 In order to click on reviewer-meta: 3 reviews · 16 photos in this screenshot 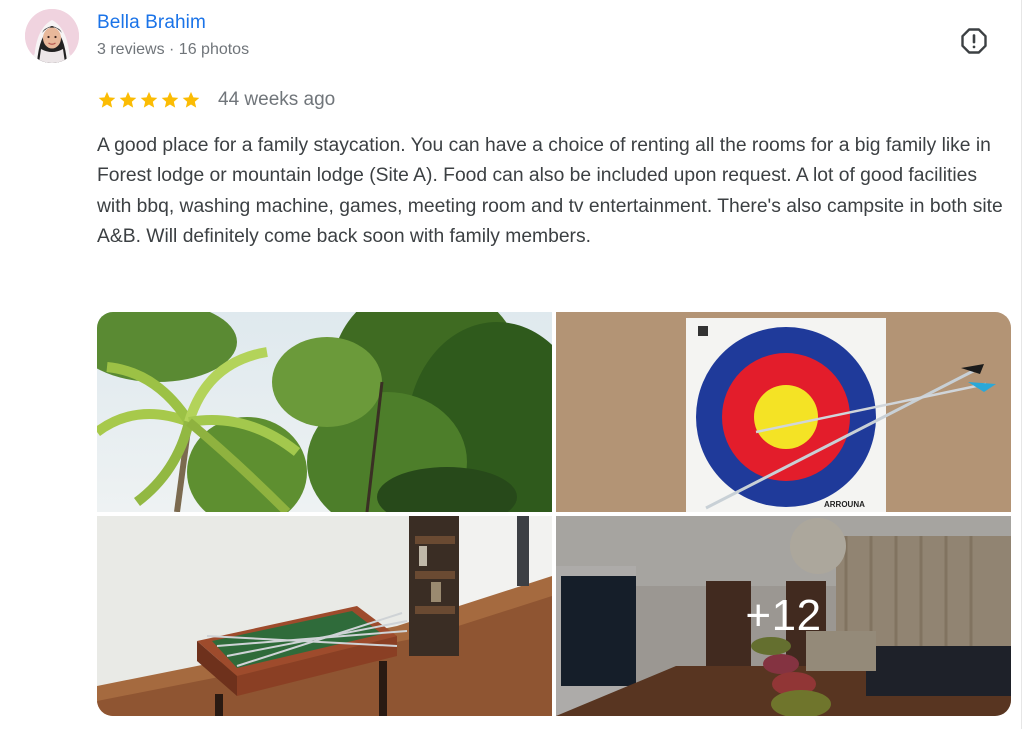, I will do `click(173, 49)`.